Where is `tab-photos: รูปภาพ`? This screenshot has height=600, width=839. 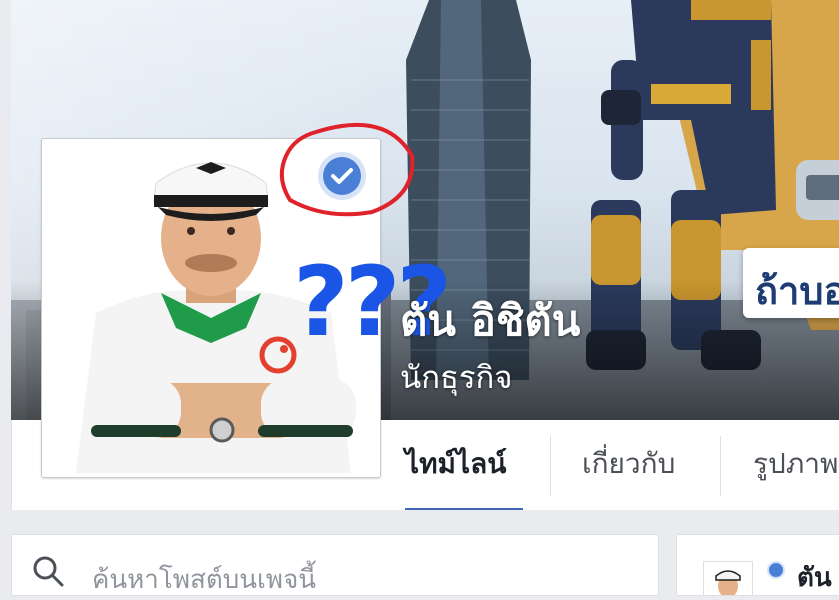 tab-photos: รูปภาพ is located at coordinates (795, 464).